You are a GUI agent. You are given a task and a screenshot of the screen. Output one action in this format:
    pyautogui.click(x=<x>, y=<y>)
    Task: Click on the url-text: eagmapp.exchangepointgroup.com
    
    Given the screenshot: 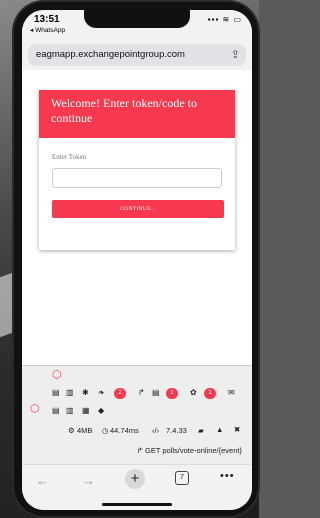 What is the action you would take?
    pyautogui.click(x=110, y=54)
    